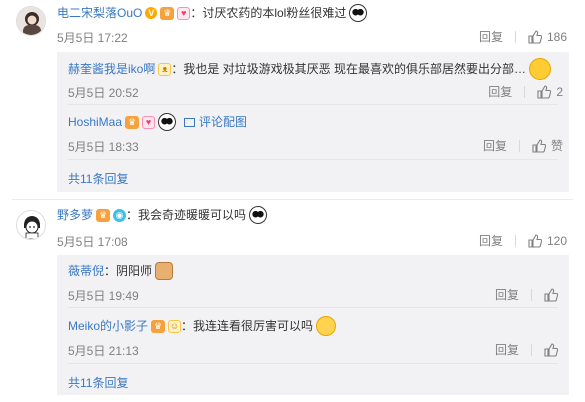 The width and height of the screenshot is (585, 402). What do you see at coordinates (103, 147) in the screenshot?
I see `reply-time: 5月5日 18:33` at bounding box center [103, 147].